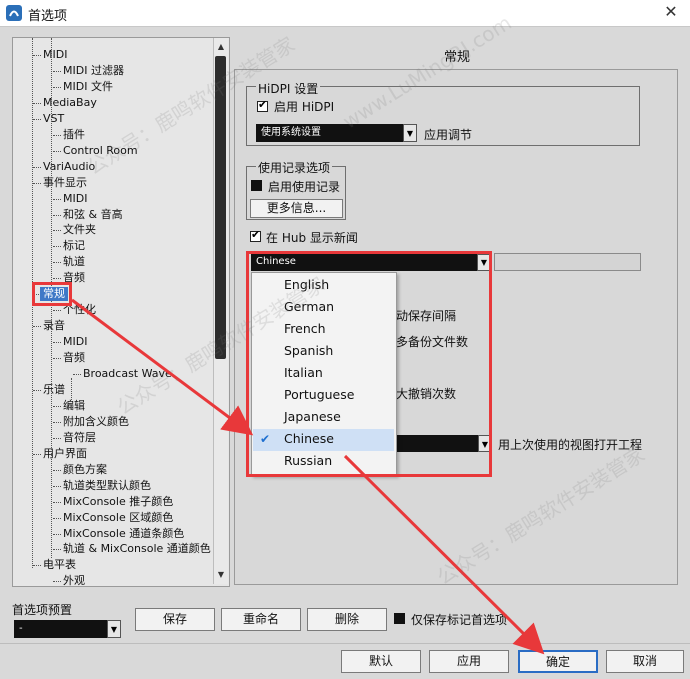 The image size is (690, 679). What do you see at coordinates (261, 619) in the screenshot?
I see `rename-button: 重命名` at bounding box center [261, 619].